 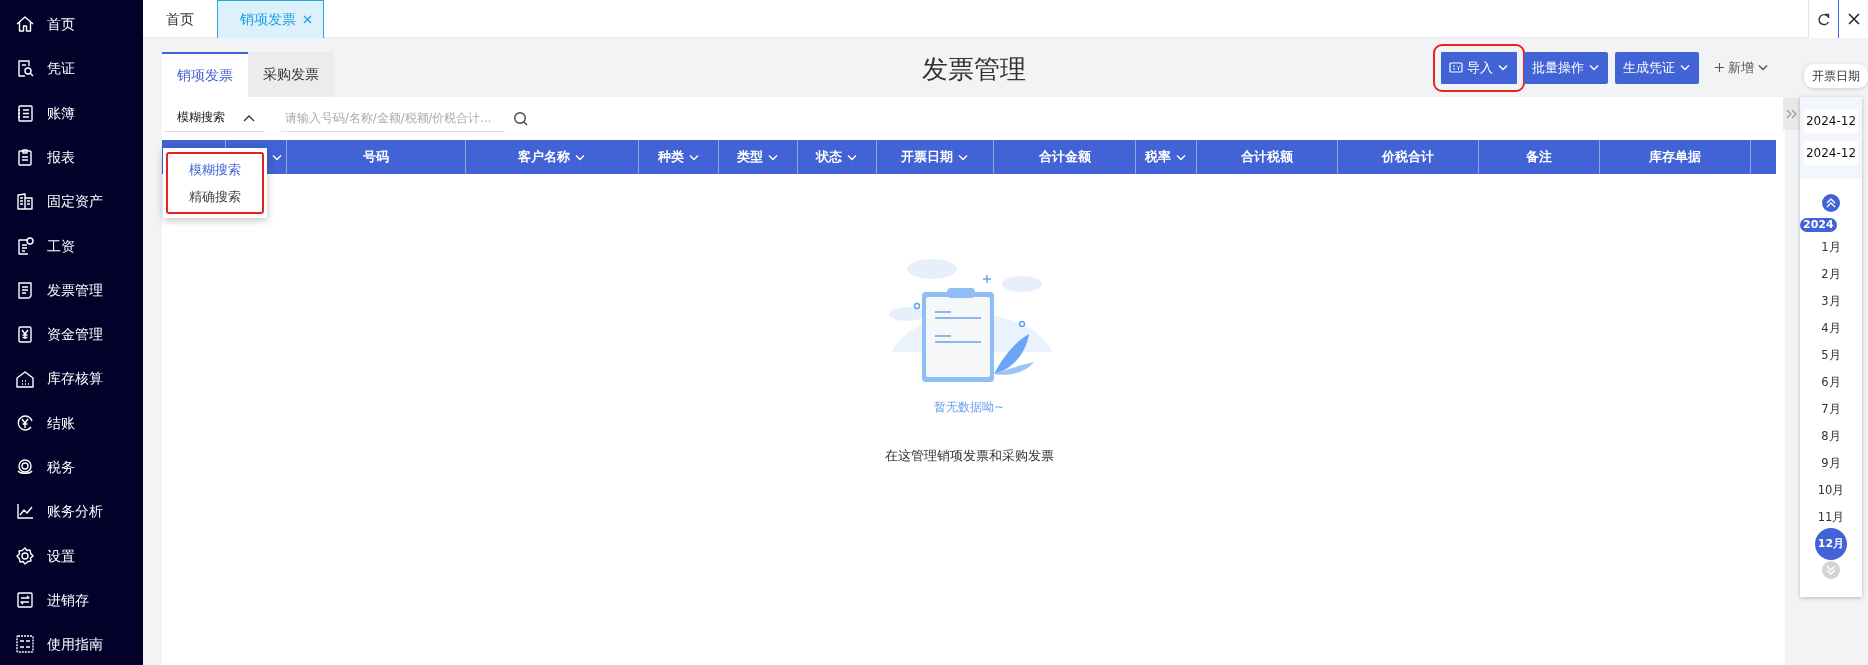 I want to click on chevron-icon, so click(x=249, y=118).